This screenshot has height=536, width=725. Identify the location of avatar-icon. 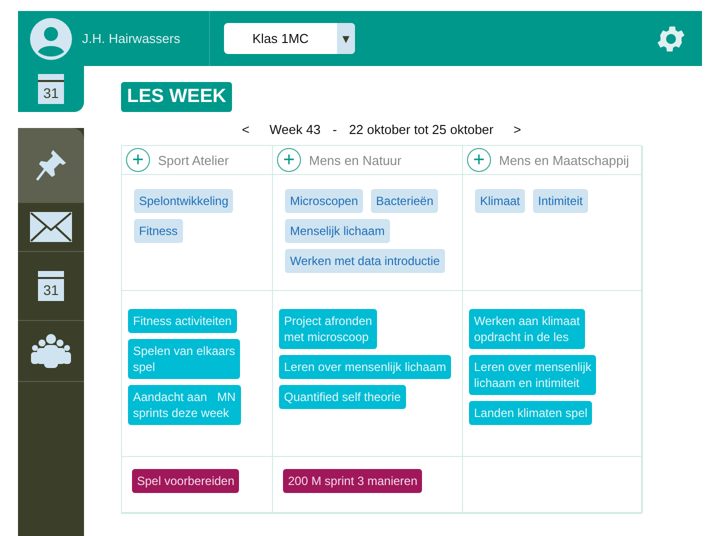
(51, 39).